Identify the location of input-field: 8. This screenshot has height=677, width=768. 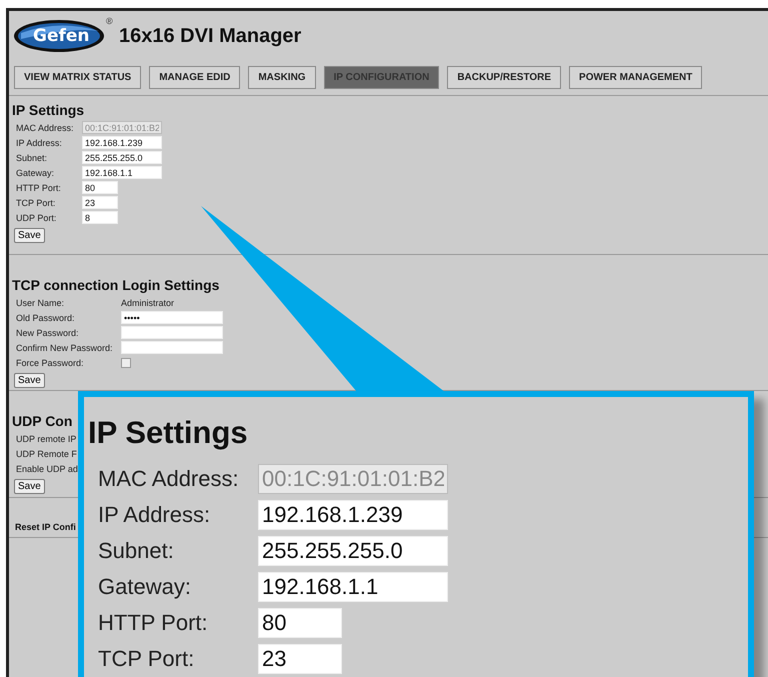
(100, 217).